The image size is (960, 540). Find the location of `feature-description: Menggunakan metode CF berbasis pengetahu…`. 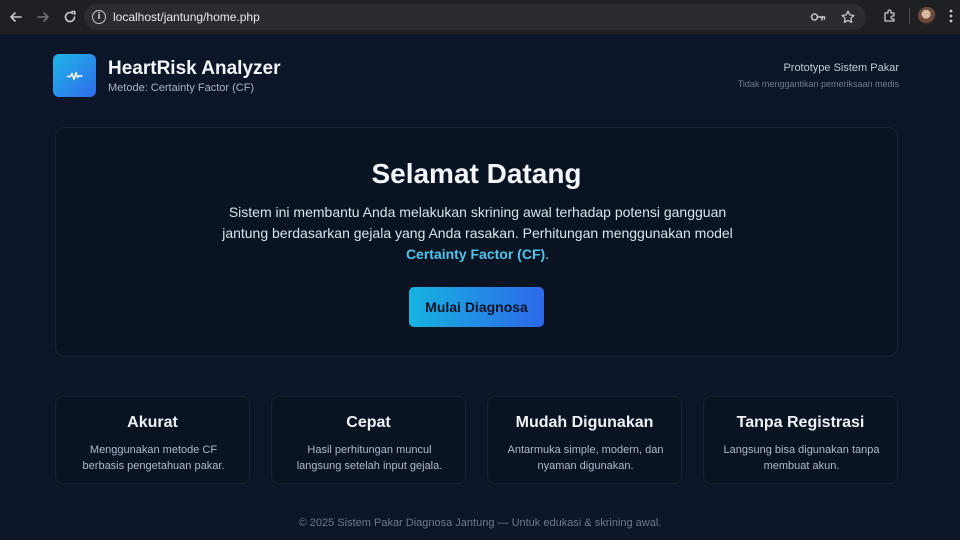

feature-description: Menggunakan metode CF berbasis pengetahu… is located at coordinates (153, 458).